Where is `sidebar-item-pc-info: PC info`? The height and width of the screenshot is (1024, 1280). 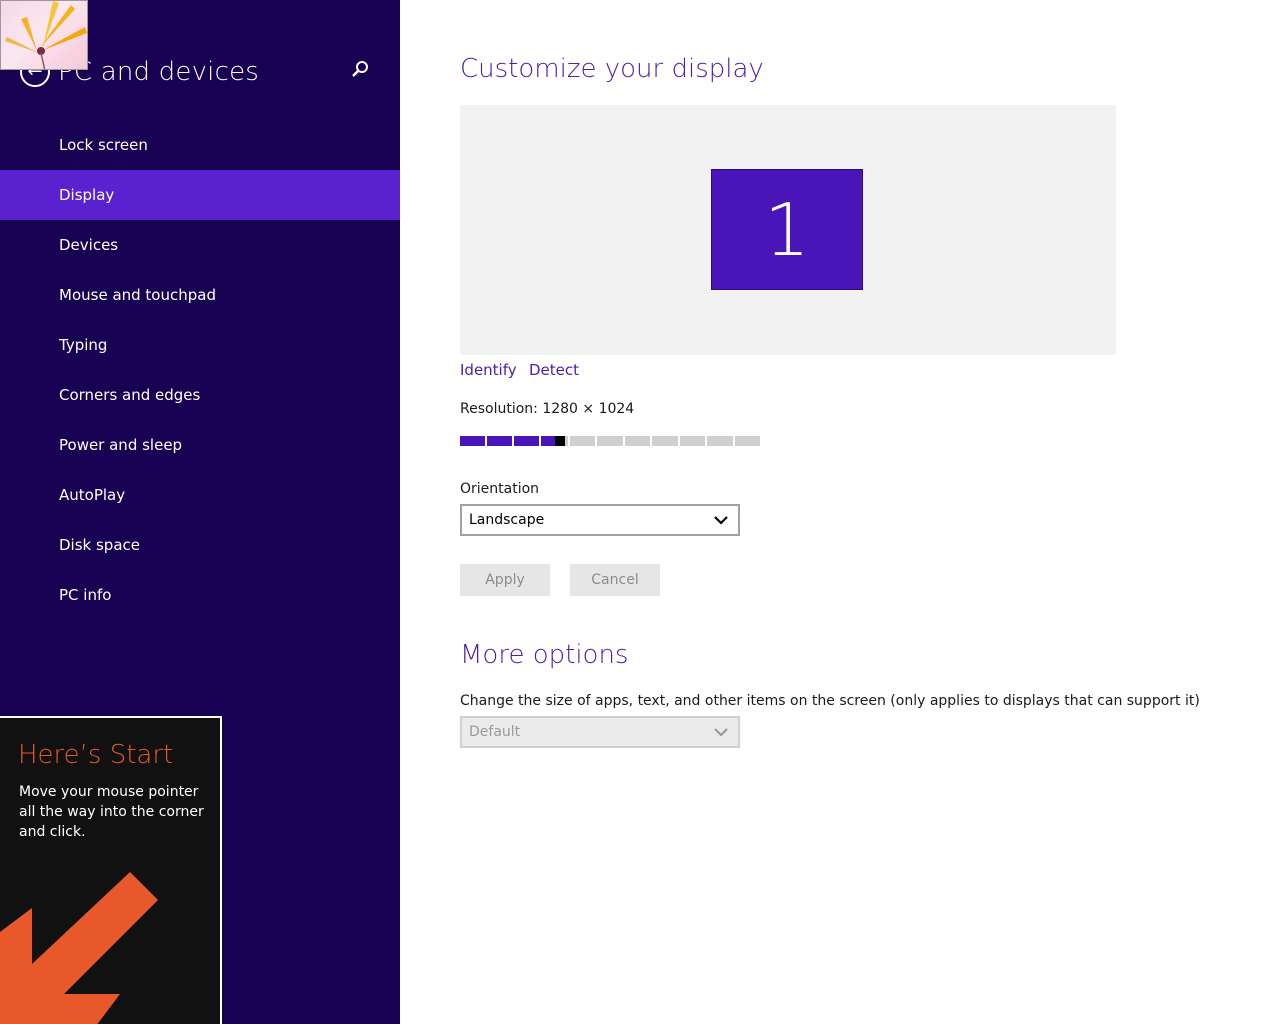
sidebar-item-pc-info: PC info is located at coordinates (200, 595).